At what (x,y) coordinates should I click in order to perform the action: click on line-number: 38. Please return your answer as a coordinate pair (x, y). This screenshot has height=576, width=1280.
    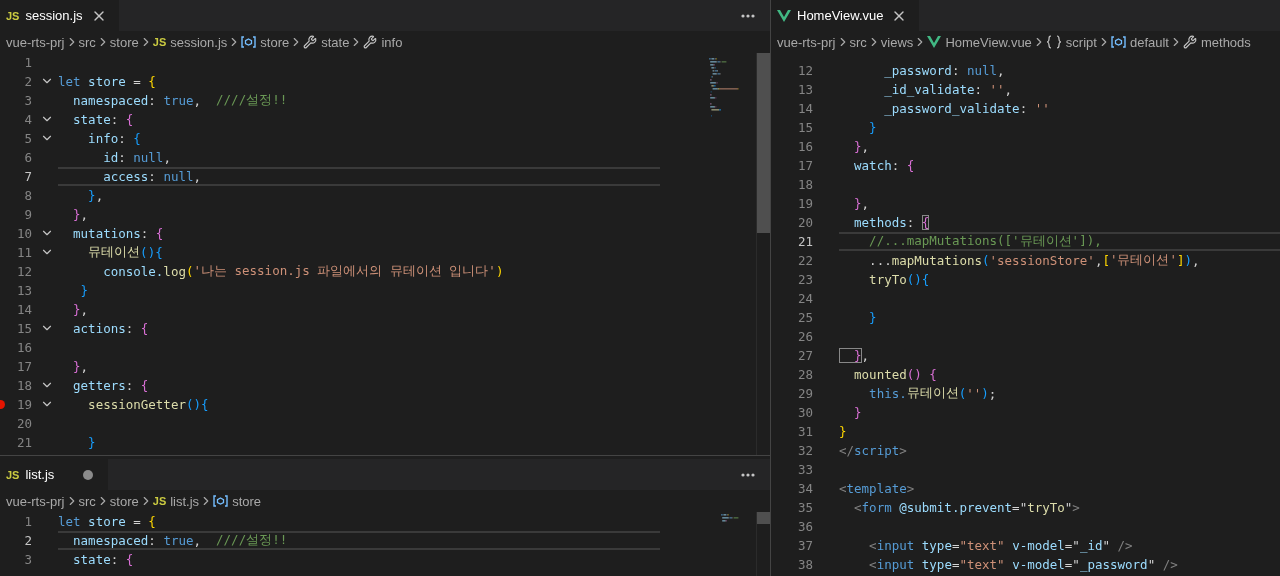
    Looking at the image, I should click on (804, 564).